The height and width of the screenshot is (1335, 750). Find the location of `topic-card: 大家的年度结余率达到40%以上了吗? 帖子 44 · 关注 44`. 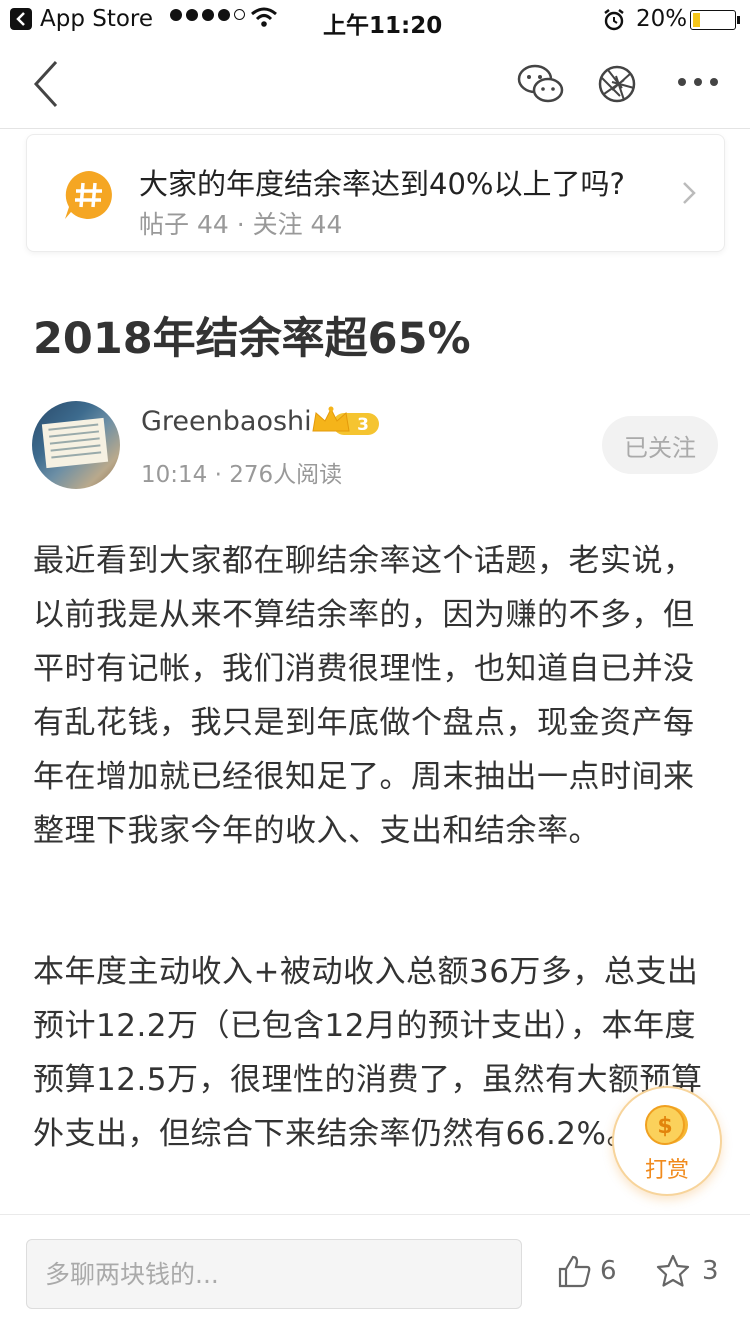

topic-card: 大家的年度结余率达到40%以上了吗? 帖子 44 · 关注 44 is located at coordinates (375, 193).